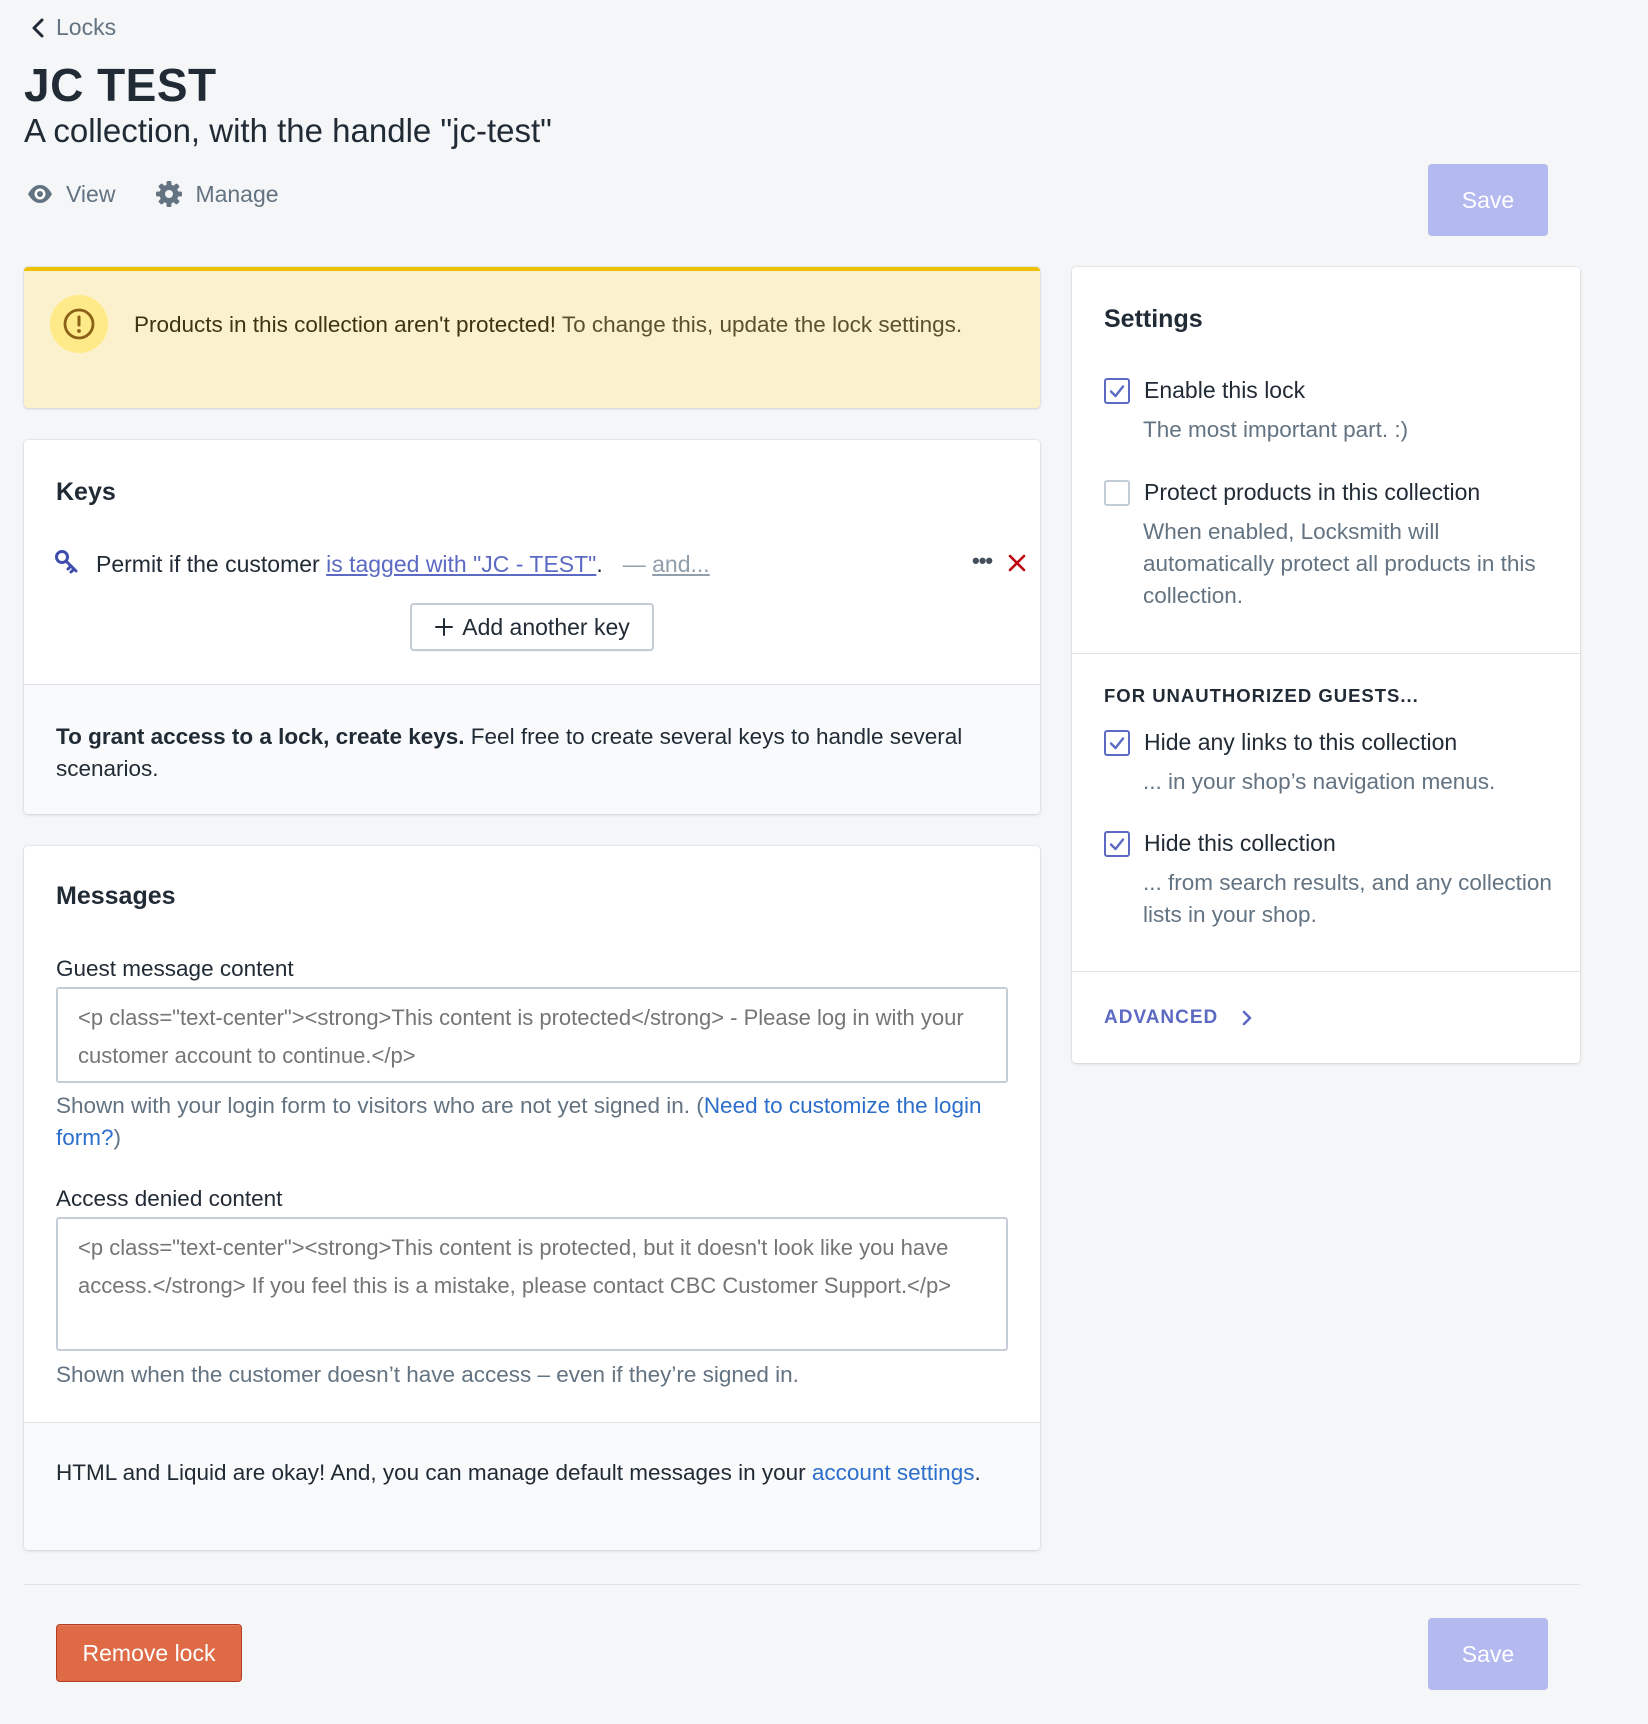  What do you see at coordinates (1247, 1018) in the screenshot?
I see `chevron-right-icon` at bounding box center [1247, 1018].